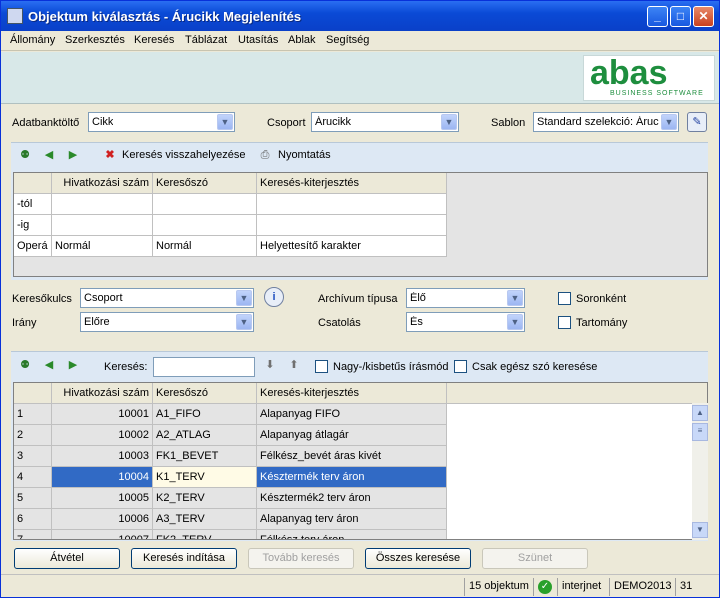  Describe the element at coordinates (385, 122) in the screenshot. I see `group-select: Árucikk ▼` at that location.